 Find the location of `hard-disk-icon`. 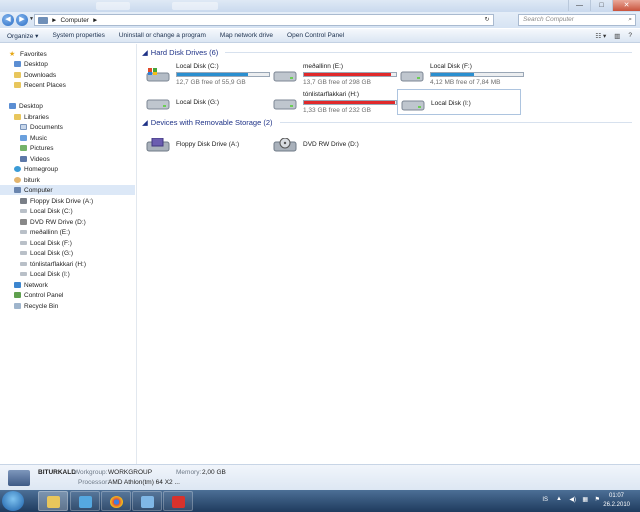

hard-disk-icon is located at coordinates (23, 253).